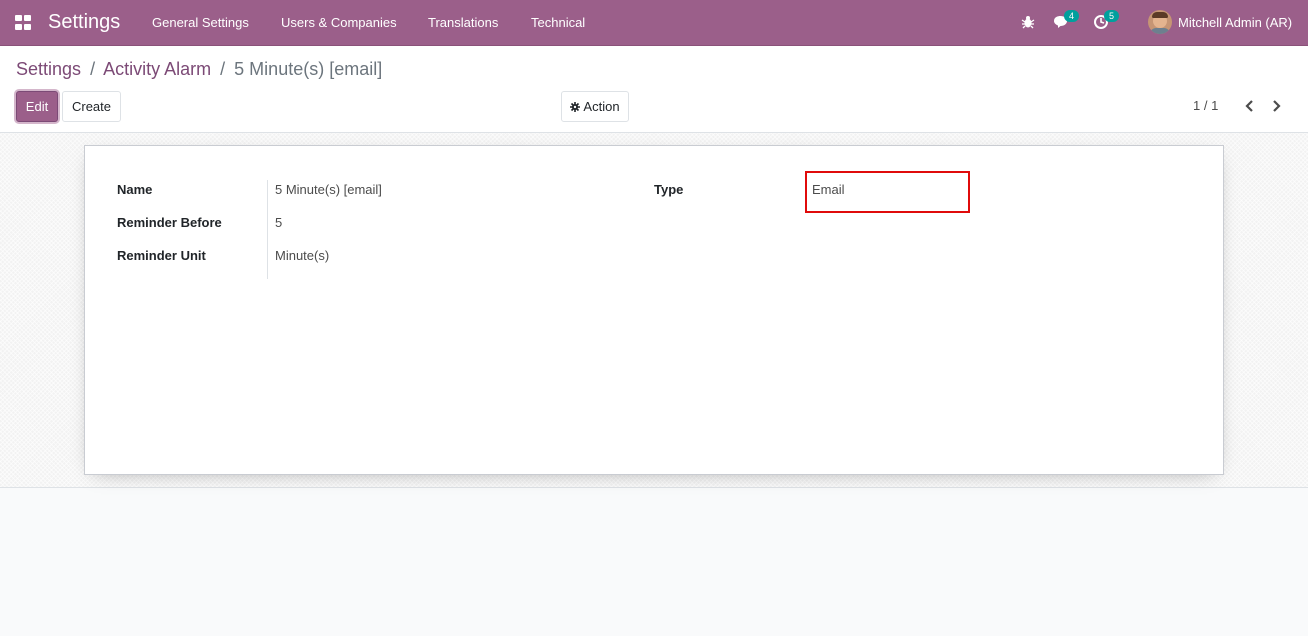 The height and width of the screenshot is (636, 1308). I want to click on gear-icon, so click(575, 107).